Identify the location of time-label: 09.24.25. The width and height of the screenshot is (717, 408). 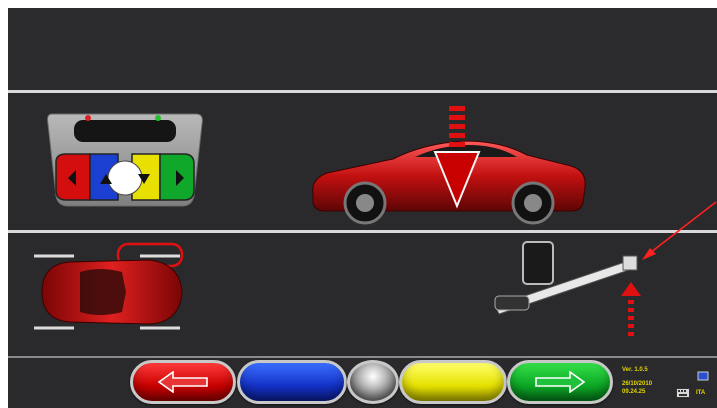
(634, 392).